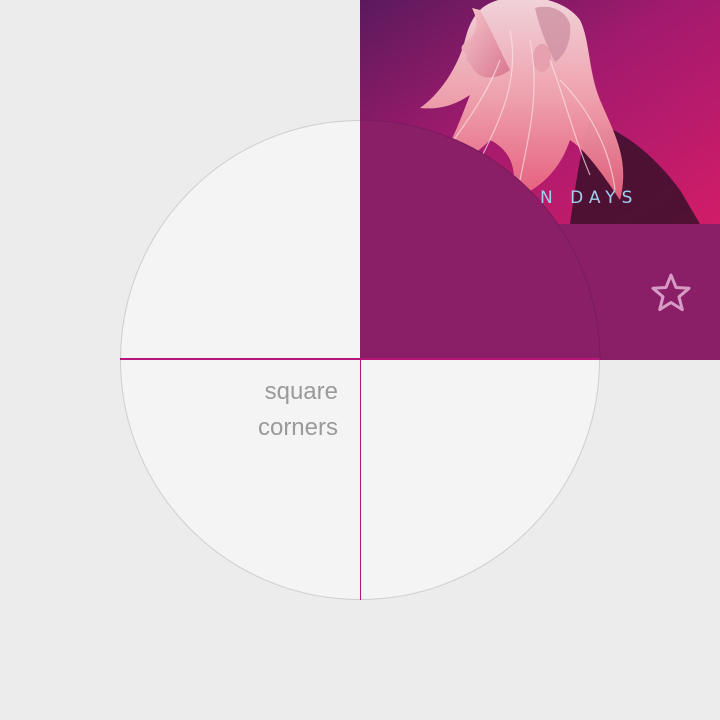 This screenshot has width=720, height=720. I want to click on caption-line-2: corners, so click(297, 427).